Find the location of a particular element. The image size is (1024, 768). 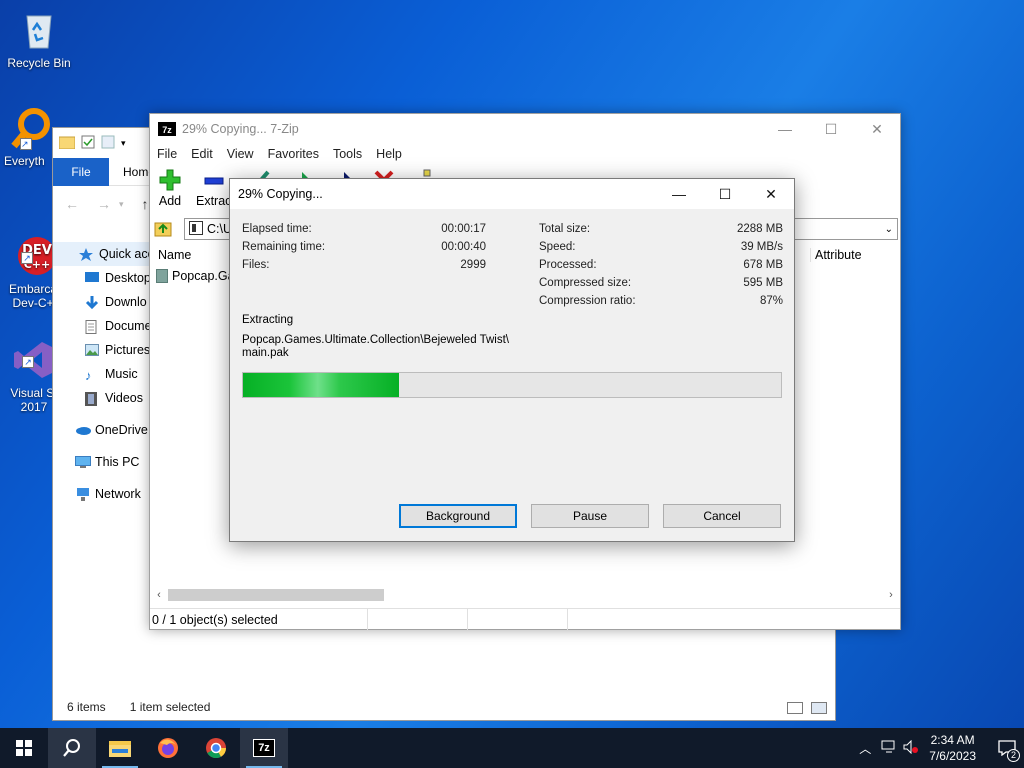

sidebar-item-music: ♪ Music is located at coordinates (103, 374).